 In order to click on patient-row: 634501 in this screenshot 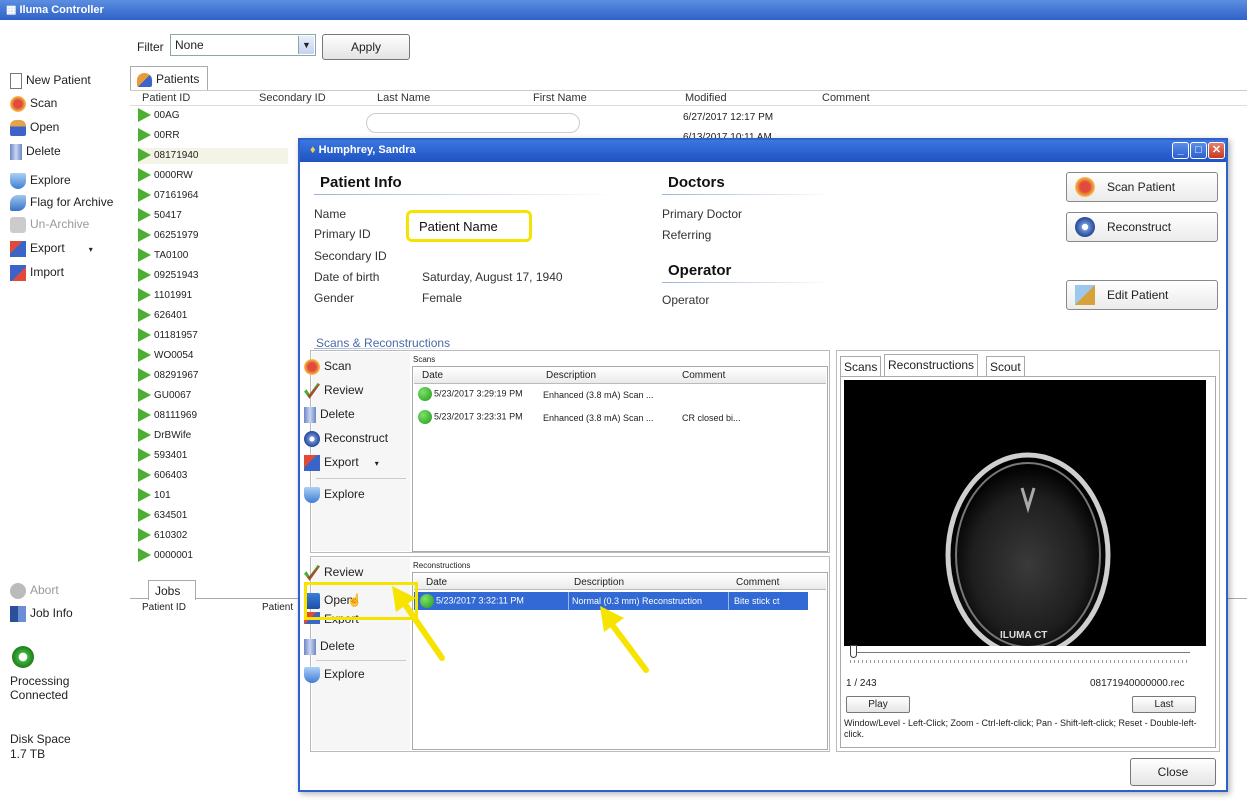, I will do `click(162, 516)`.